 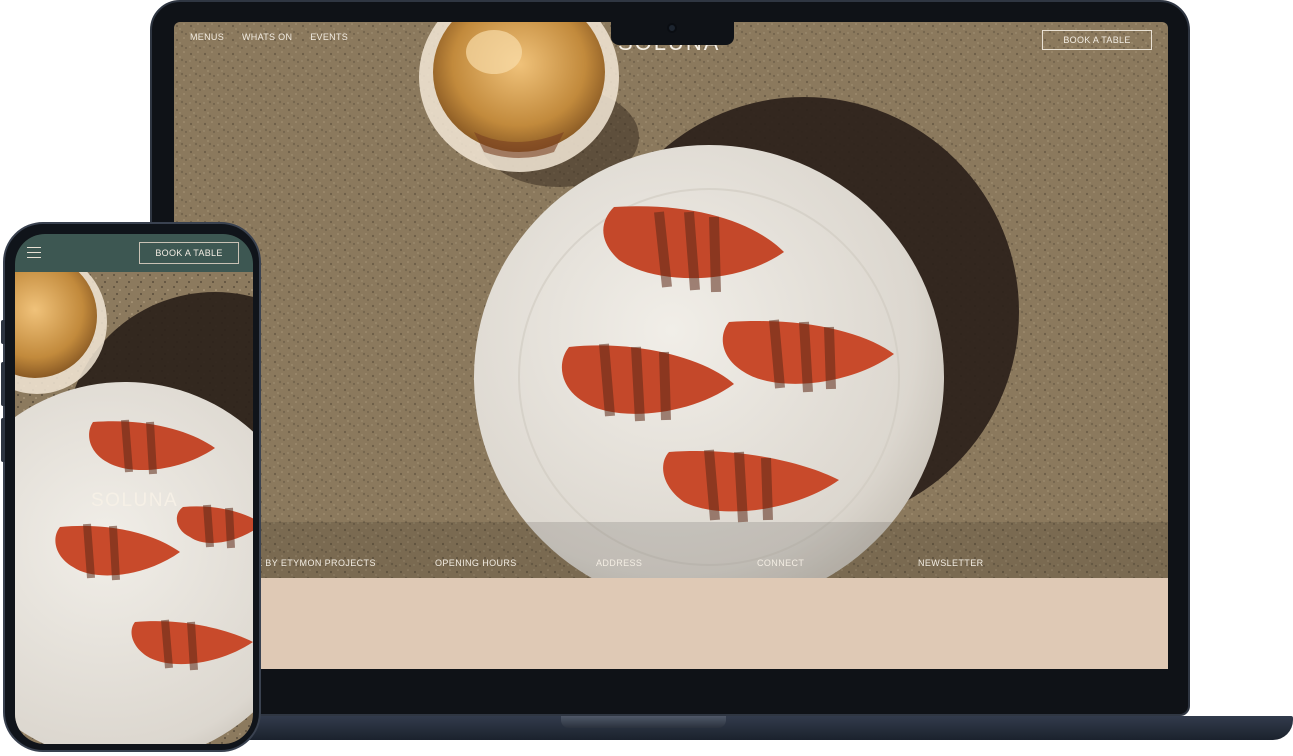 I want to click on phone-header: BOOK A TABLE, so click(x=134, y=253).